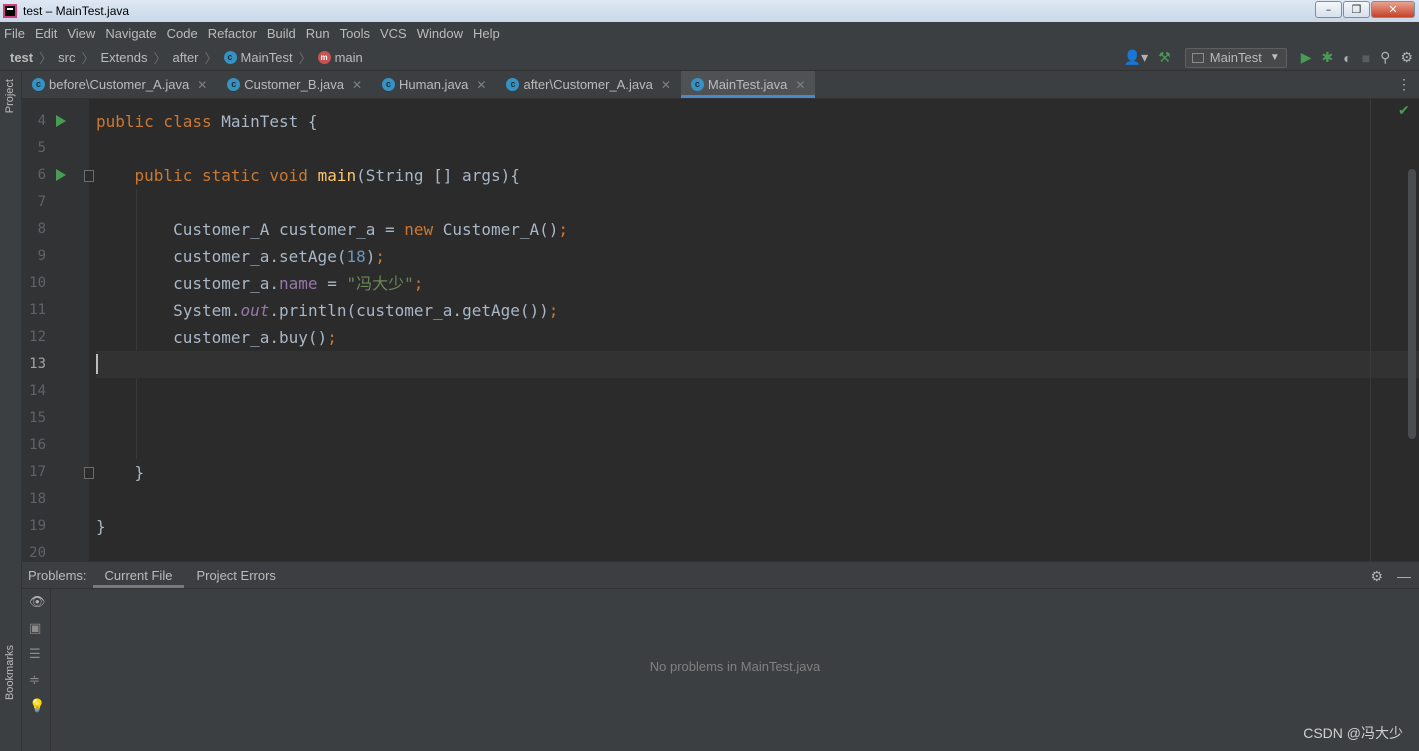  What do you see at coordinates (182, 33) in the screenshot?
I see `menu-code: Code` at bounding box center [182, 33].